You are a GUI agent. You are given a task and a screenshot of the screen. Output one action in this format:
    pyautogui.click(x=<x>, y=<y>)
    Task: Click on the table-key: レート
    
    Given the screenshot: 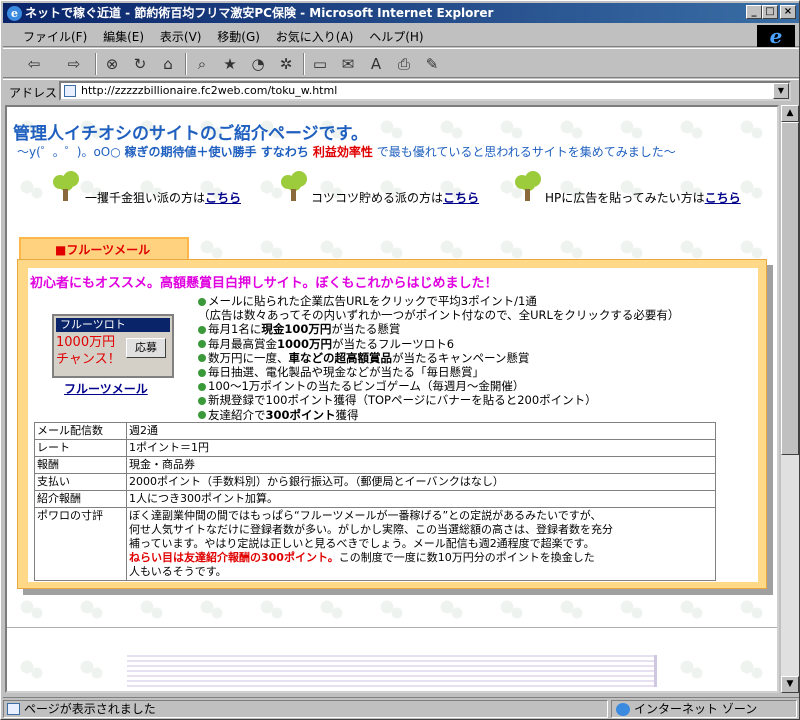 What is the action you would take?
    pyautogui.click(x=80, y=448)
    